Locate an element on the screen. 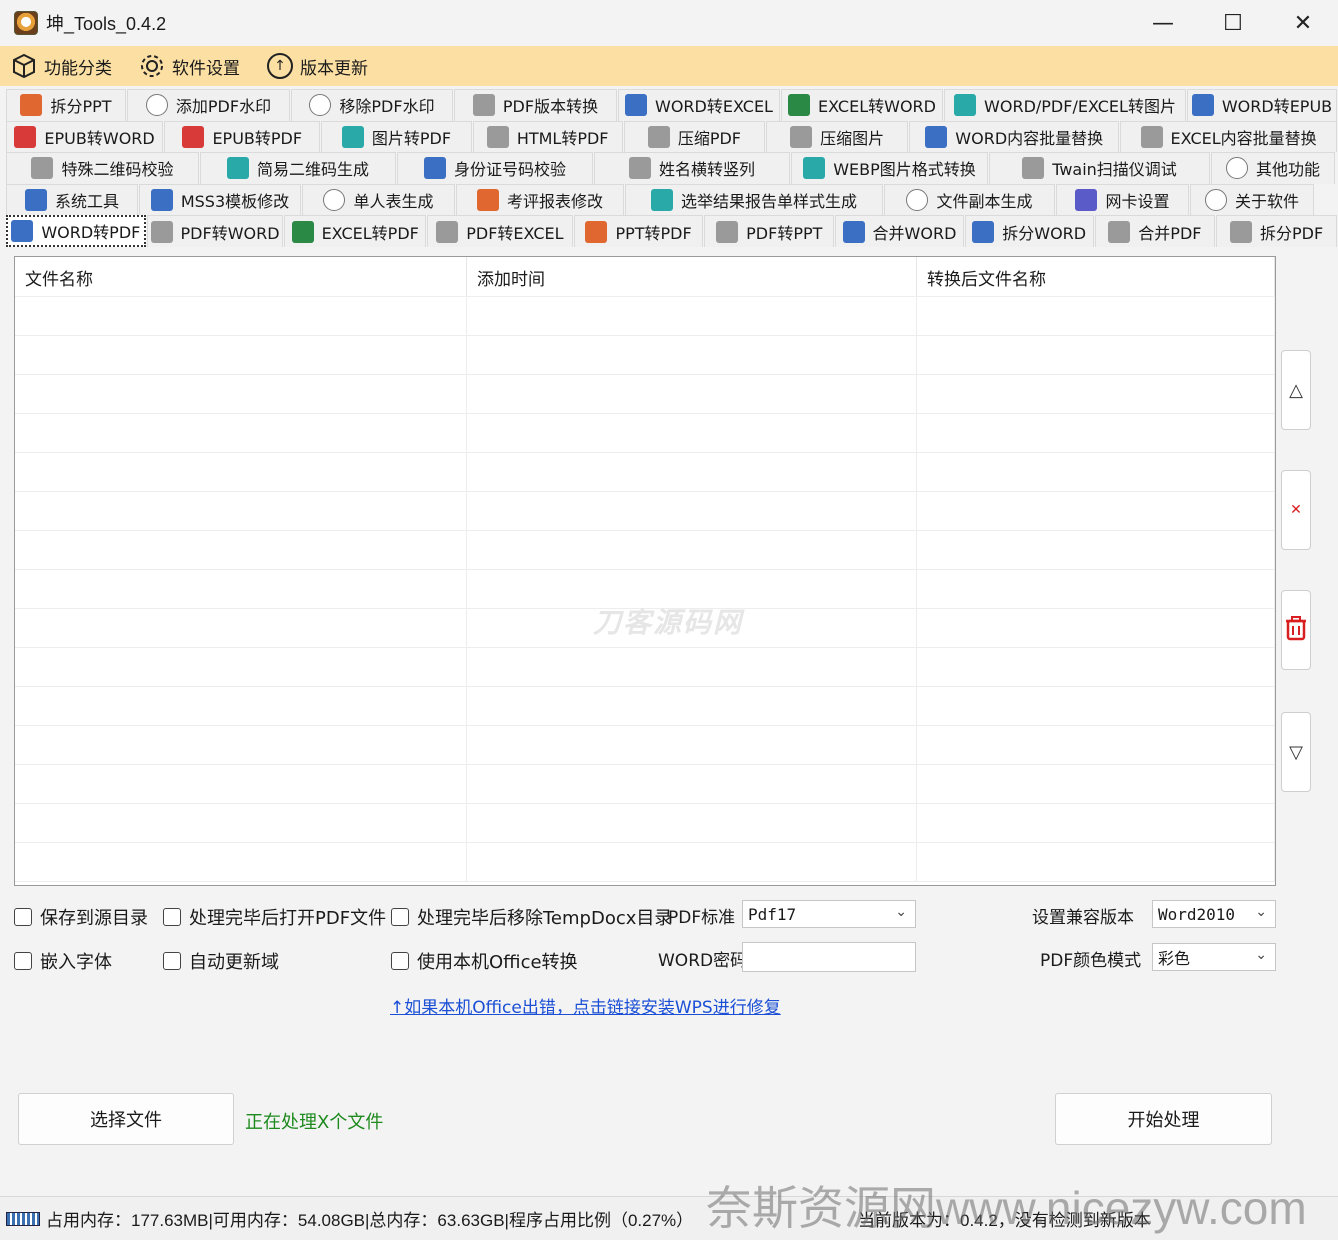 This screenshot has width=1338, height=1240. move-up-button: △ is located at coordinates (1296, 390).